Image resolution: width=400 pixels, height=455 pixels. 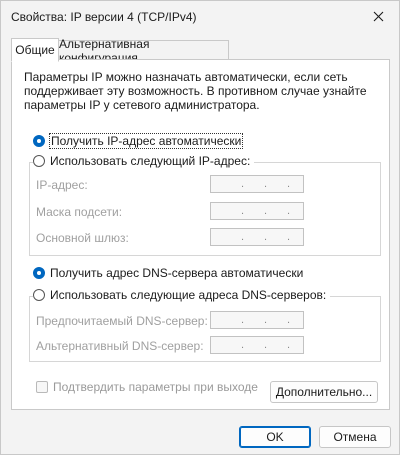 I want to click on validate-on-exit-label: Подтвердить параметры при выходе, so click(x=155, y=387).